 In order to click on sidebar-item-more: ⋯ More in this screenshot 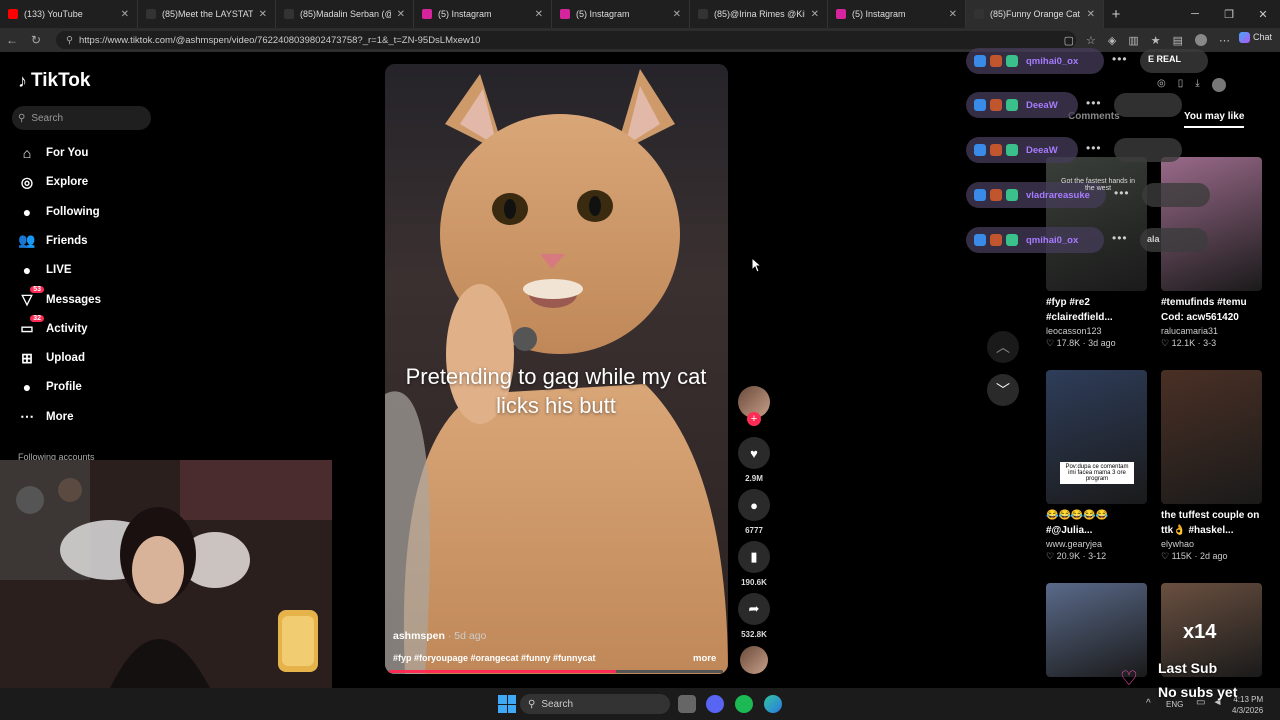, I will do `click(45, 417)`.